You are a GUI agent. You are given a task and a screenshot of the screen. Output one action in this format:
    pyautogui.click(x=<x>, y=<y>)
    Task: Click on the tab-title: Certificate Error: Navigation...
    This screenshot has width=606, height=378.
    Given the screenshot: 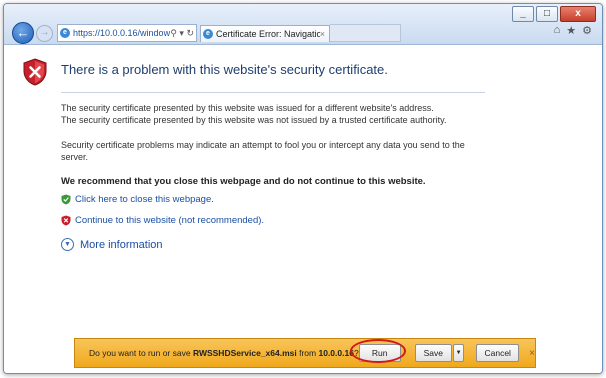 What is the action you would take?
    pyautogui.click(x=268, y=33)
    